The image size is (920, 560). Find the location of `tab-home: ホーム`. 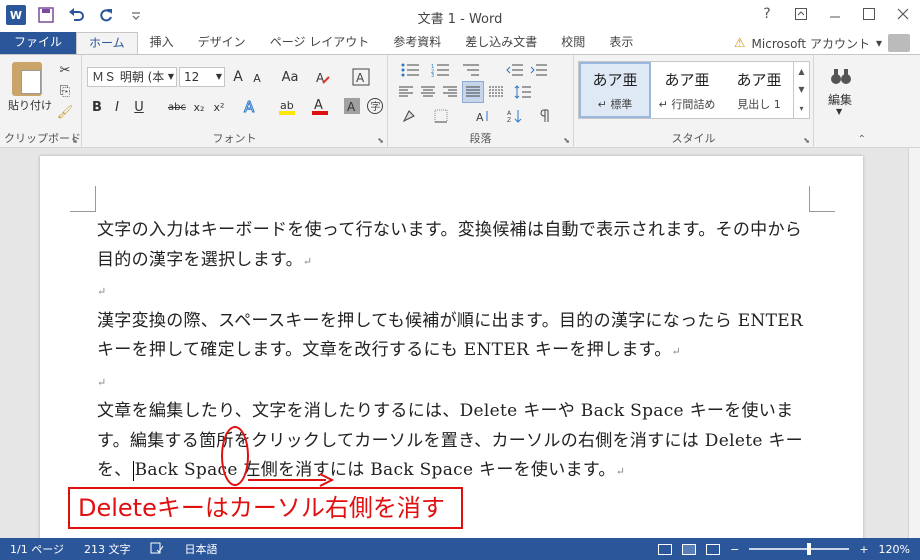

tab-home: ホーム is located at coordinates (107, 43).